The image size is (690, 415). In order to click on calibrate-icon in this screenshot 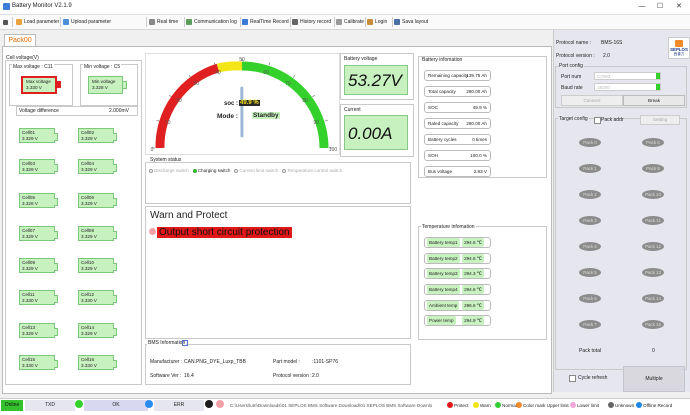, I will do `click(339, 22)`.